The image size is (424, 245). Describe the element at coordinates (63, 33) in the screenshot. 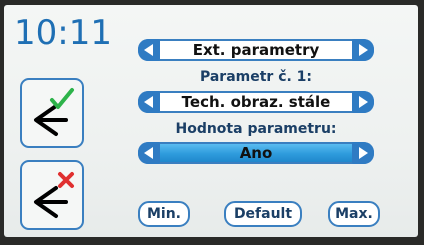

I see `clock: 10:11` at that location.